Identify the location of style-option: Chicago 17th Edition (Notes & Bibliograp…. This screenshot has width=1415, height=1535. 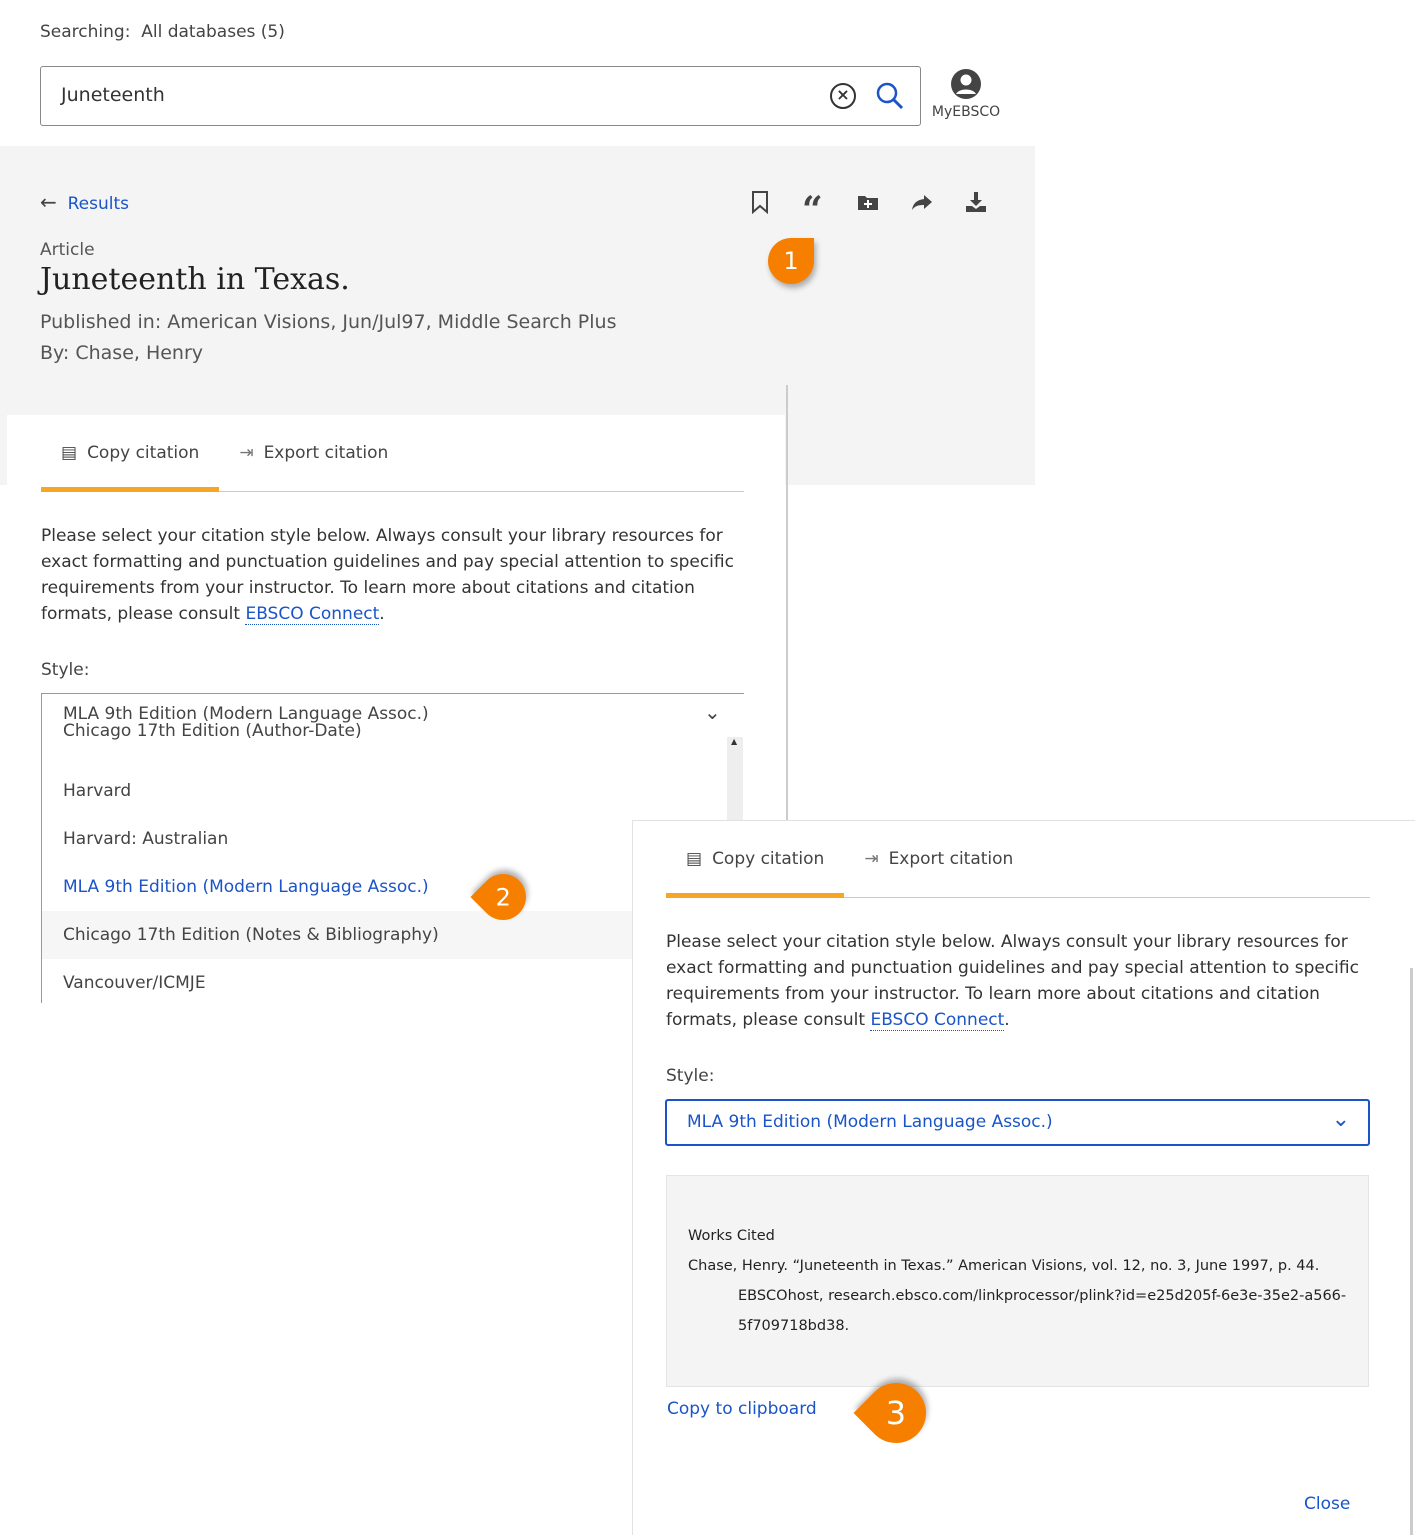
(337, 935).